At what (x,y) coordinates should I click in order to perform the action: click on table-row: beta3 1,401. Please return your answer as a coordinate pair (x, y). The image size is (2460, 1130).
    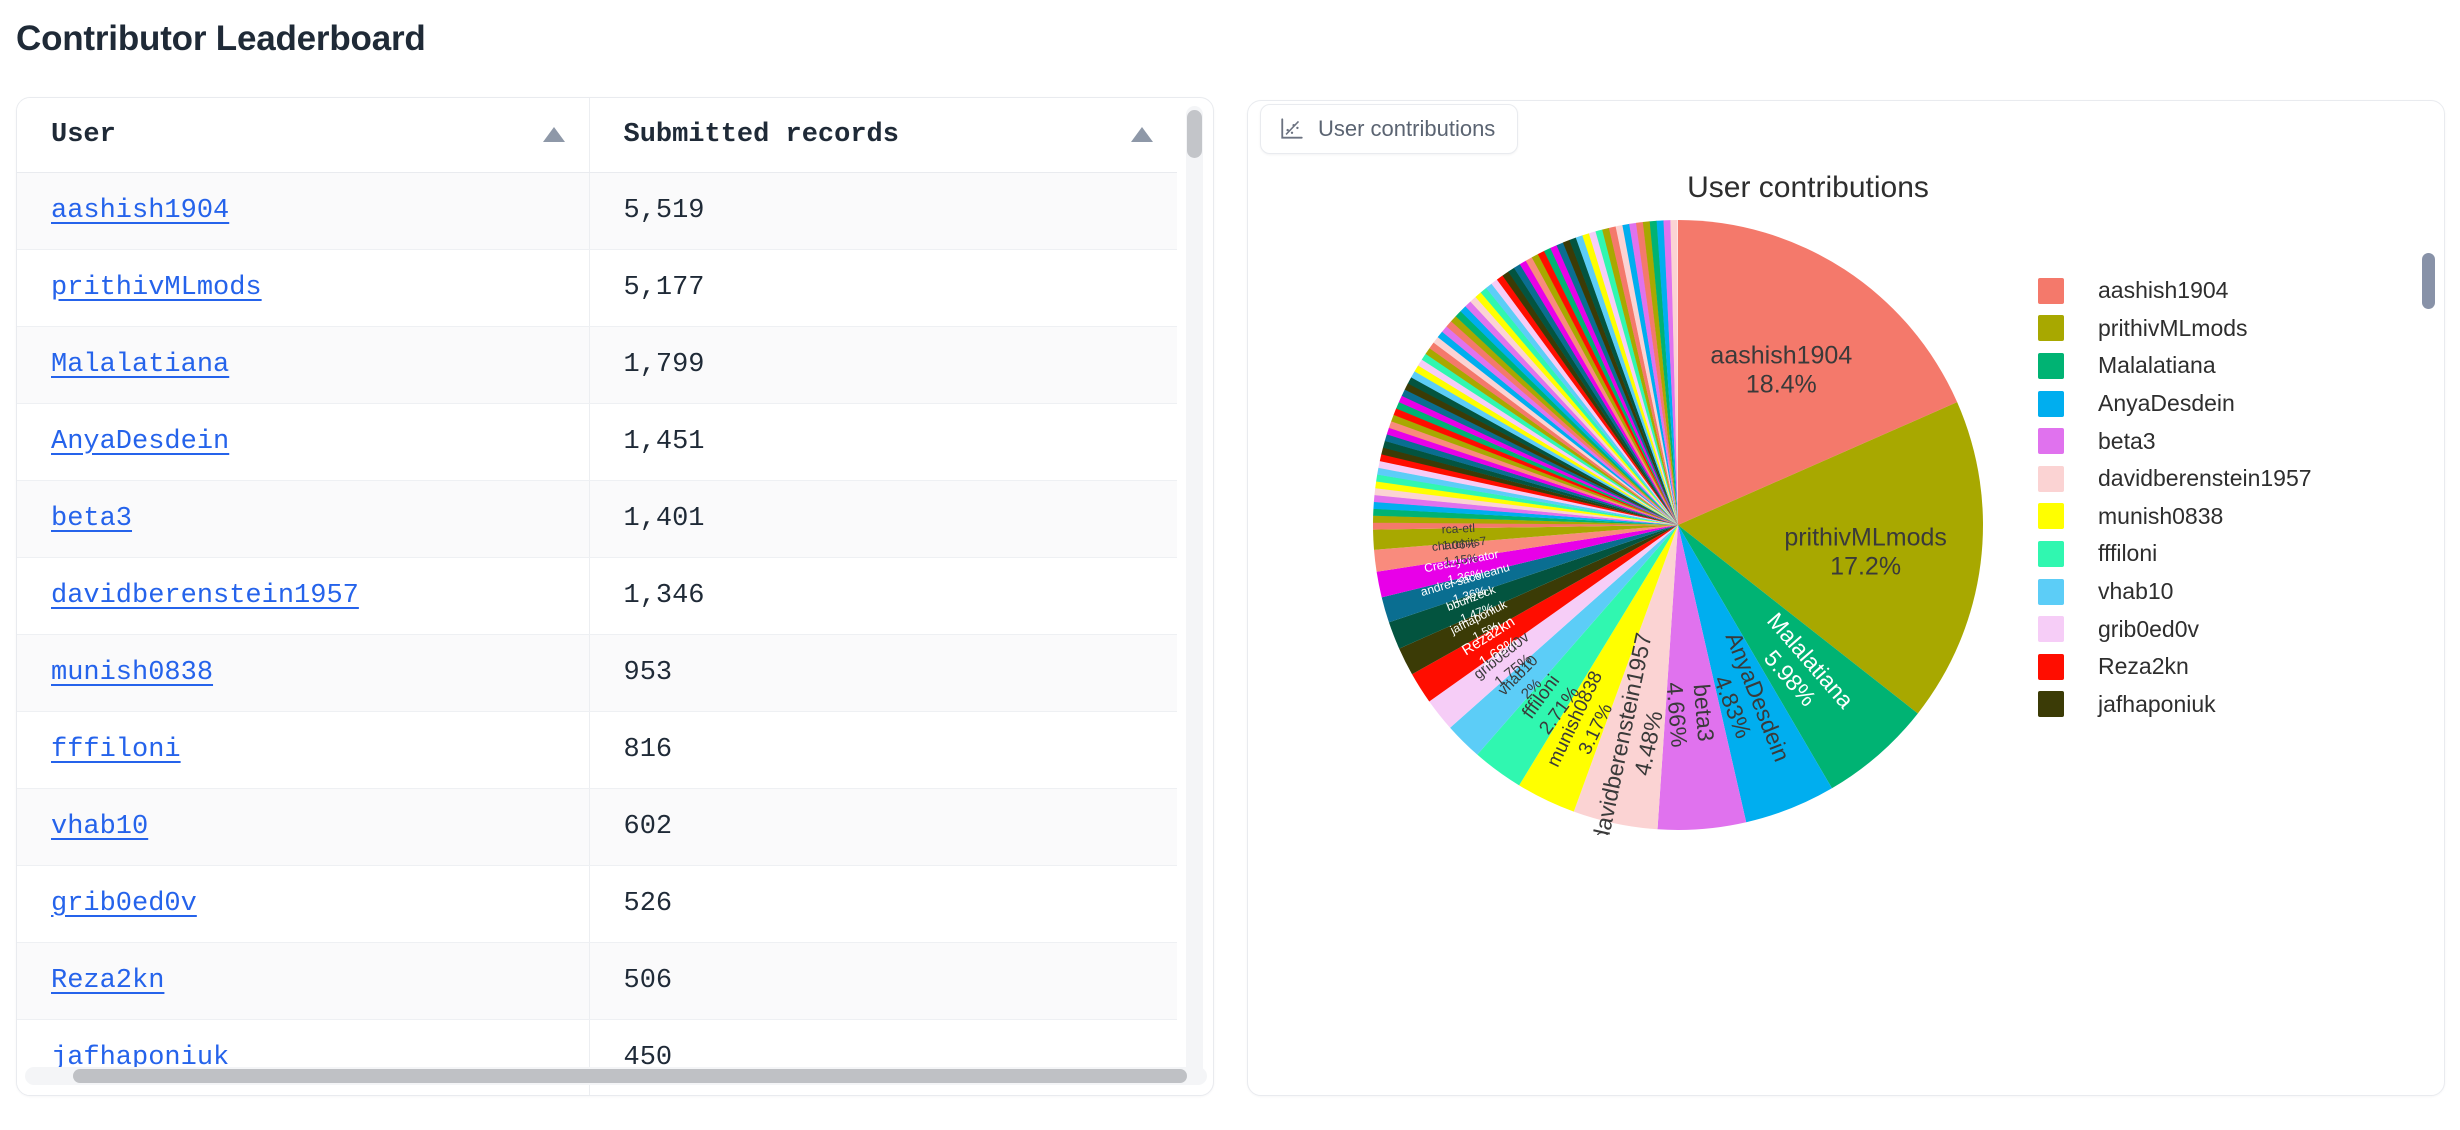
    Looking at the image, I should click on (597, 519).